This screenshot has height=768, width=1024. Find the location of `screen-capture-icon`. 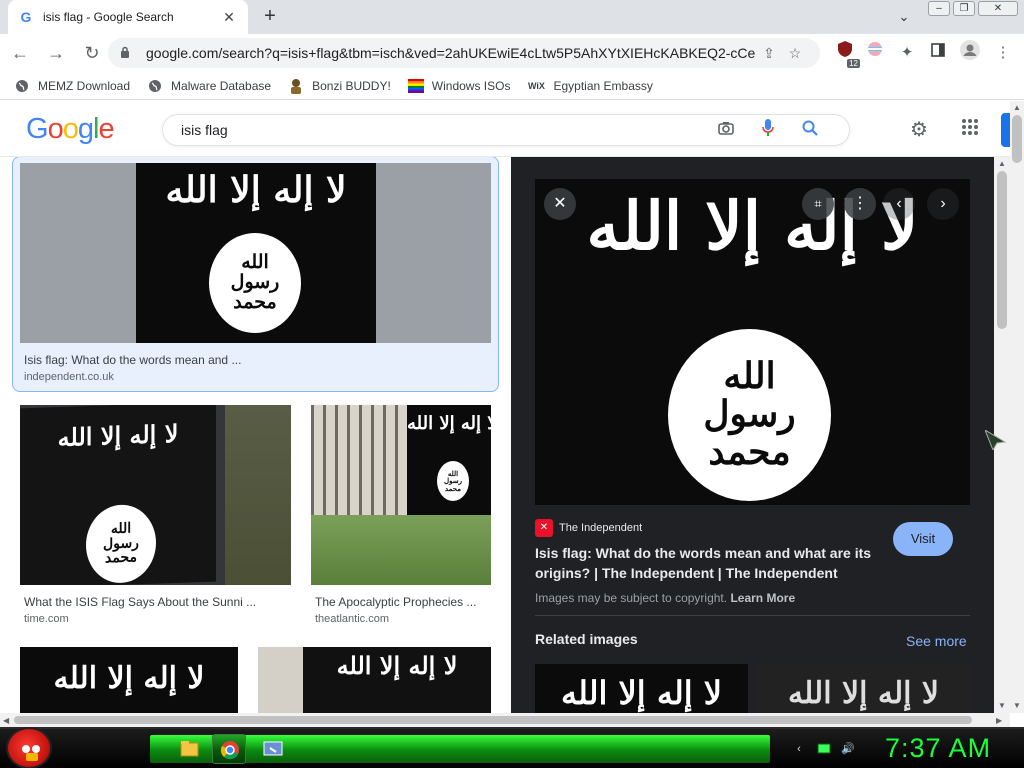

screen-capture-icon is located at coordinates (273, 749).